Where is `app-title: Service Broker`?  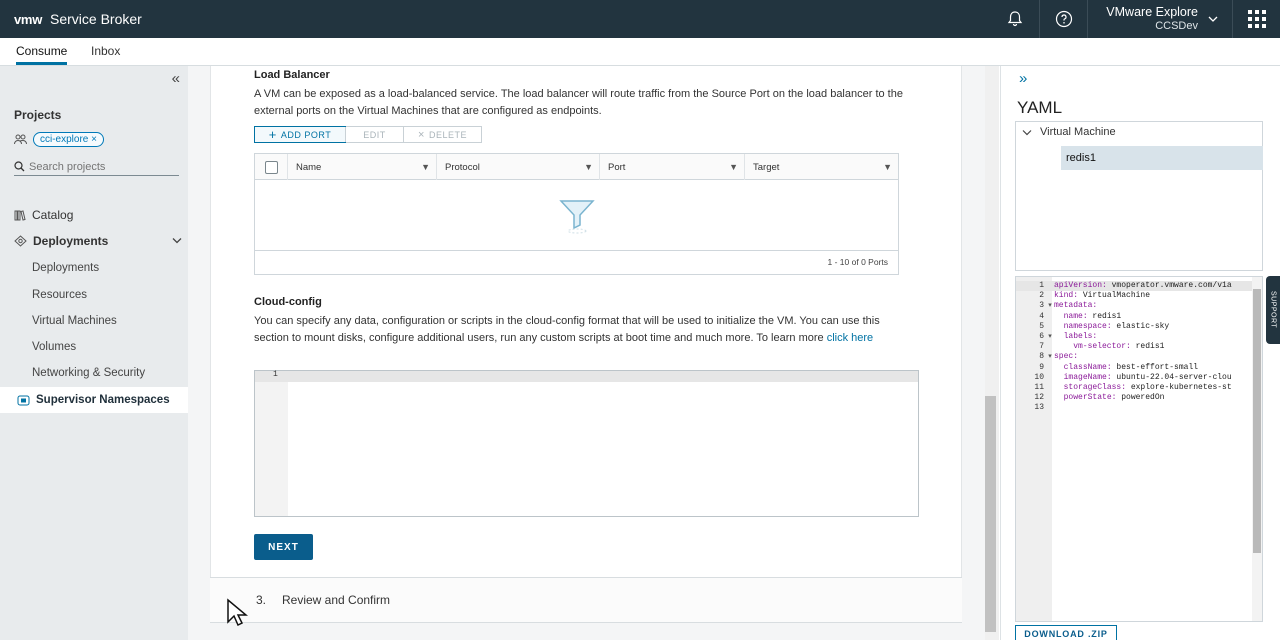
app-title: Service Broker is located at coordinates (96, 19).